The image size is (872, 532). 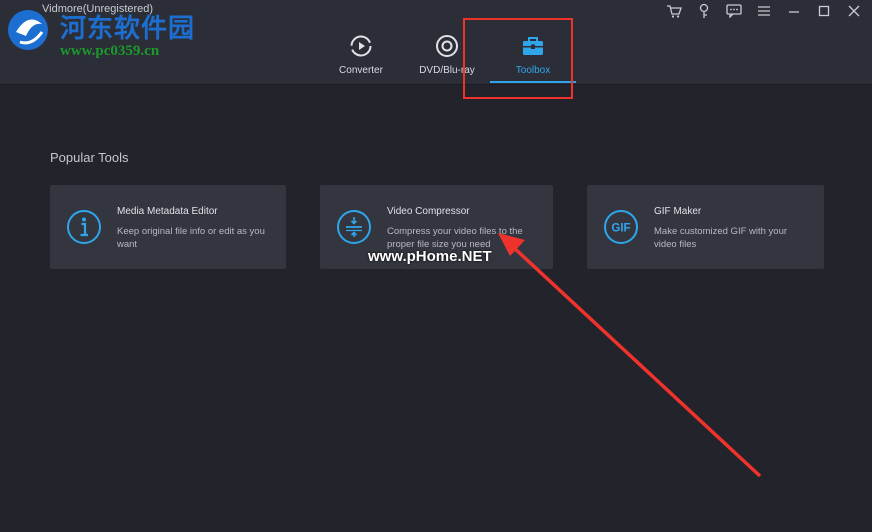 I want to click on info-icon, so click(x=84, y=227).